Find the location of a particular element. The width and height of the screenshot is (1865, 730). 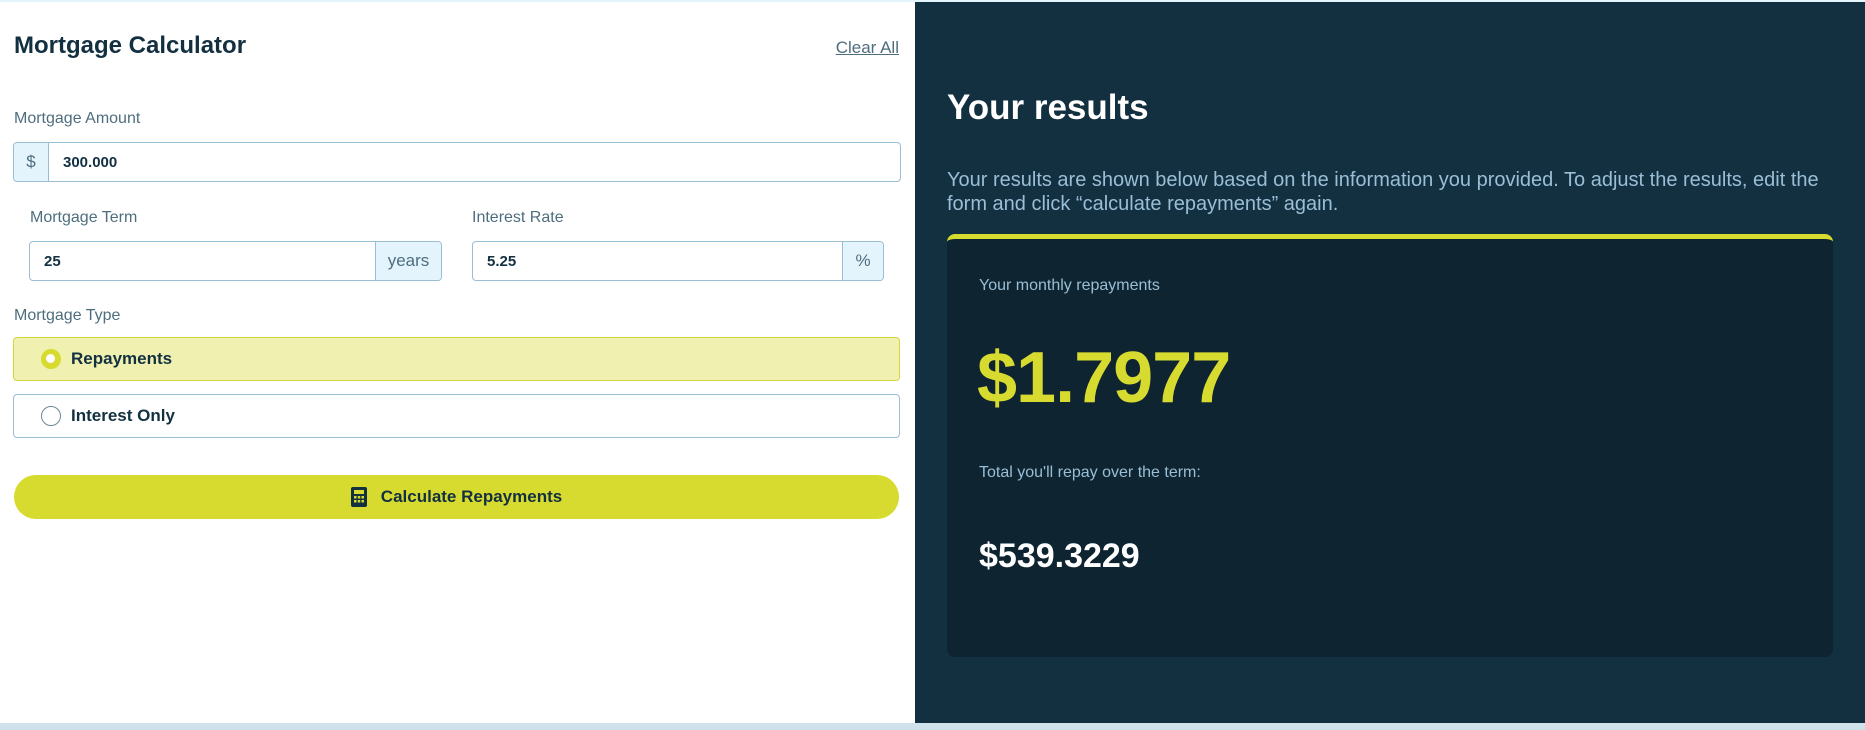

monthly-repayments-label: Your monthly repayments is located at coordinates (1069, 285).